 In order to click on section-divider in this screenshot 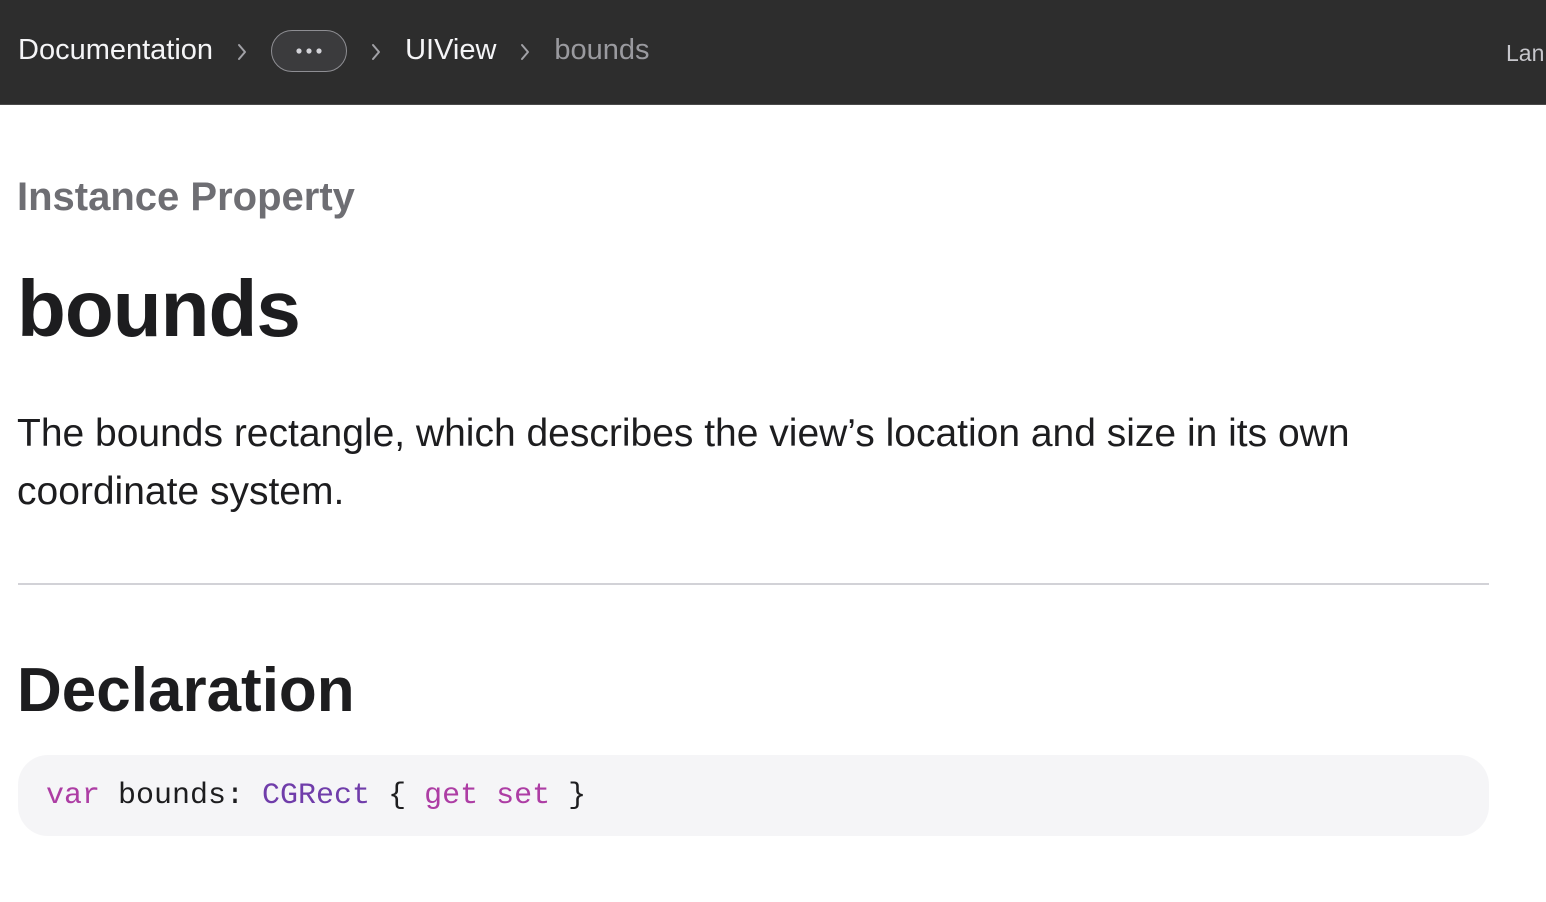, I will do `click(753, 584)`.